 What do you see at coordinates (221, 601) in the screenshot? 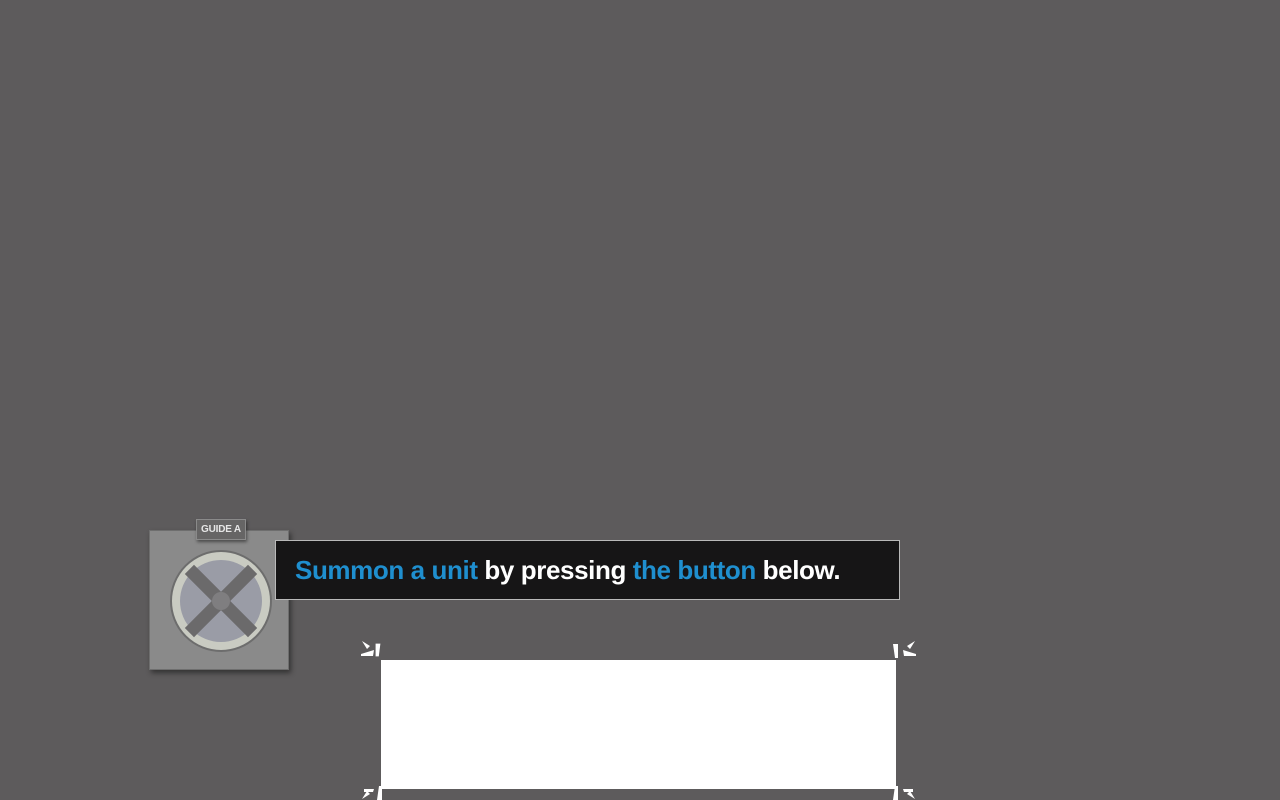
I see `x-cross-icon` at bounding box center [221, 601].